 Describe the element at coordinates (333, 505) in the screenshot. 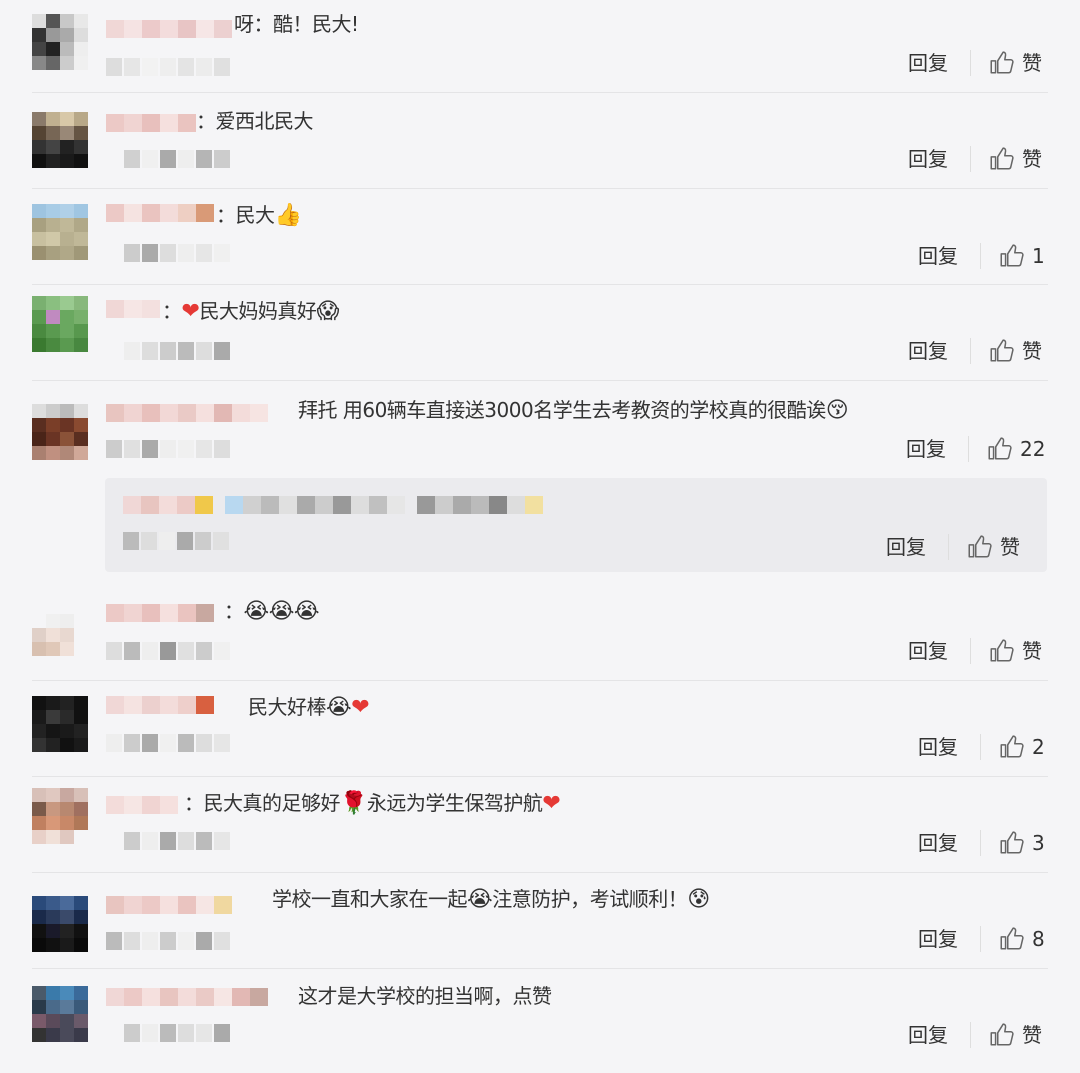

I see `sub-reply-text-blurred` at that location.